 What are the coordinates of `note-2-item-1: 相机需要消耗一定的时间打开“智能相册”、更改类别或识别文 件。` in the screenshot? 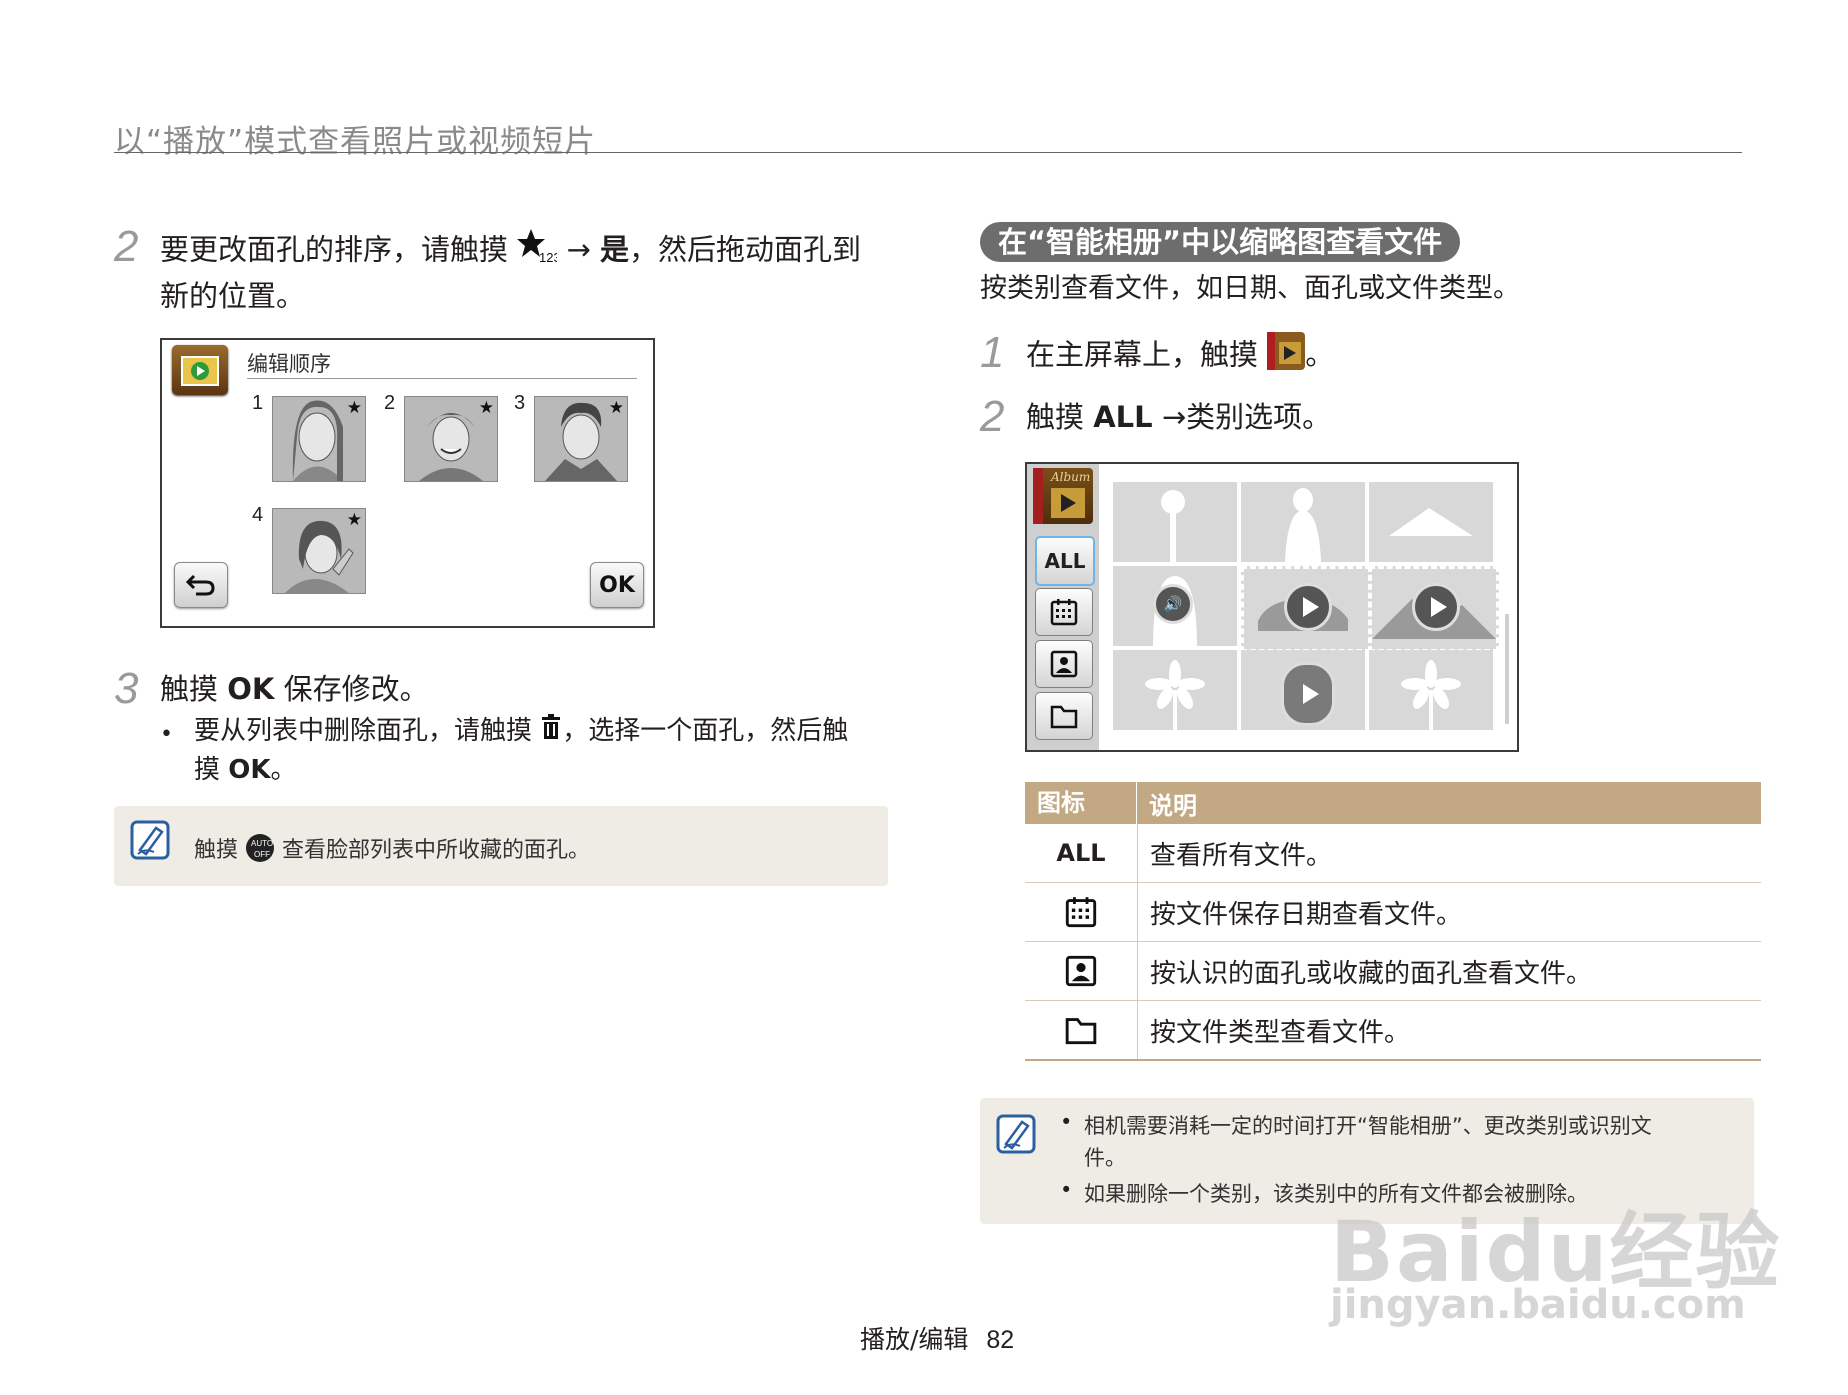 It's located at (1368, 1142).